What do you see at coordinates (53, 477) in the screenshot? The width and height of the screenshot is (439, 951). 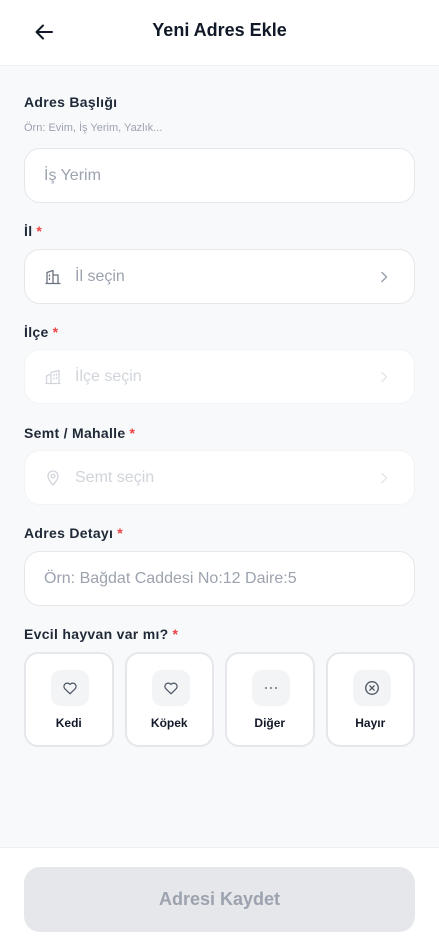 I see `map-pin-icon` at bounding box center [53, 477].